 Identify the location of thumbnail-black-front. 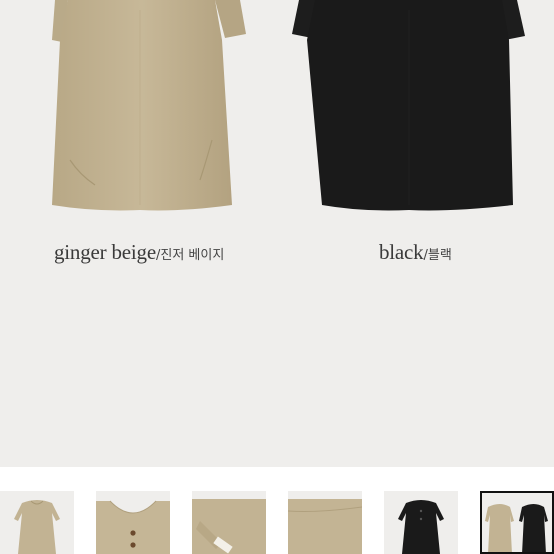
(421, 522).